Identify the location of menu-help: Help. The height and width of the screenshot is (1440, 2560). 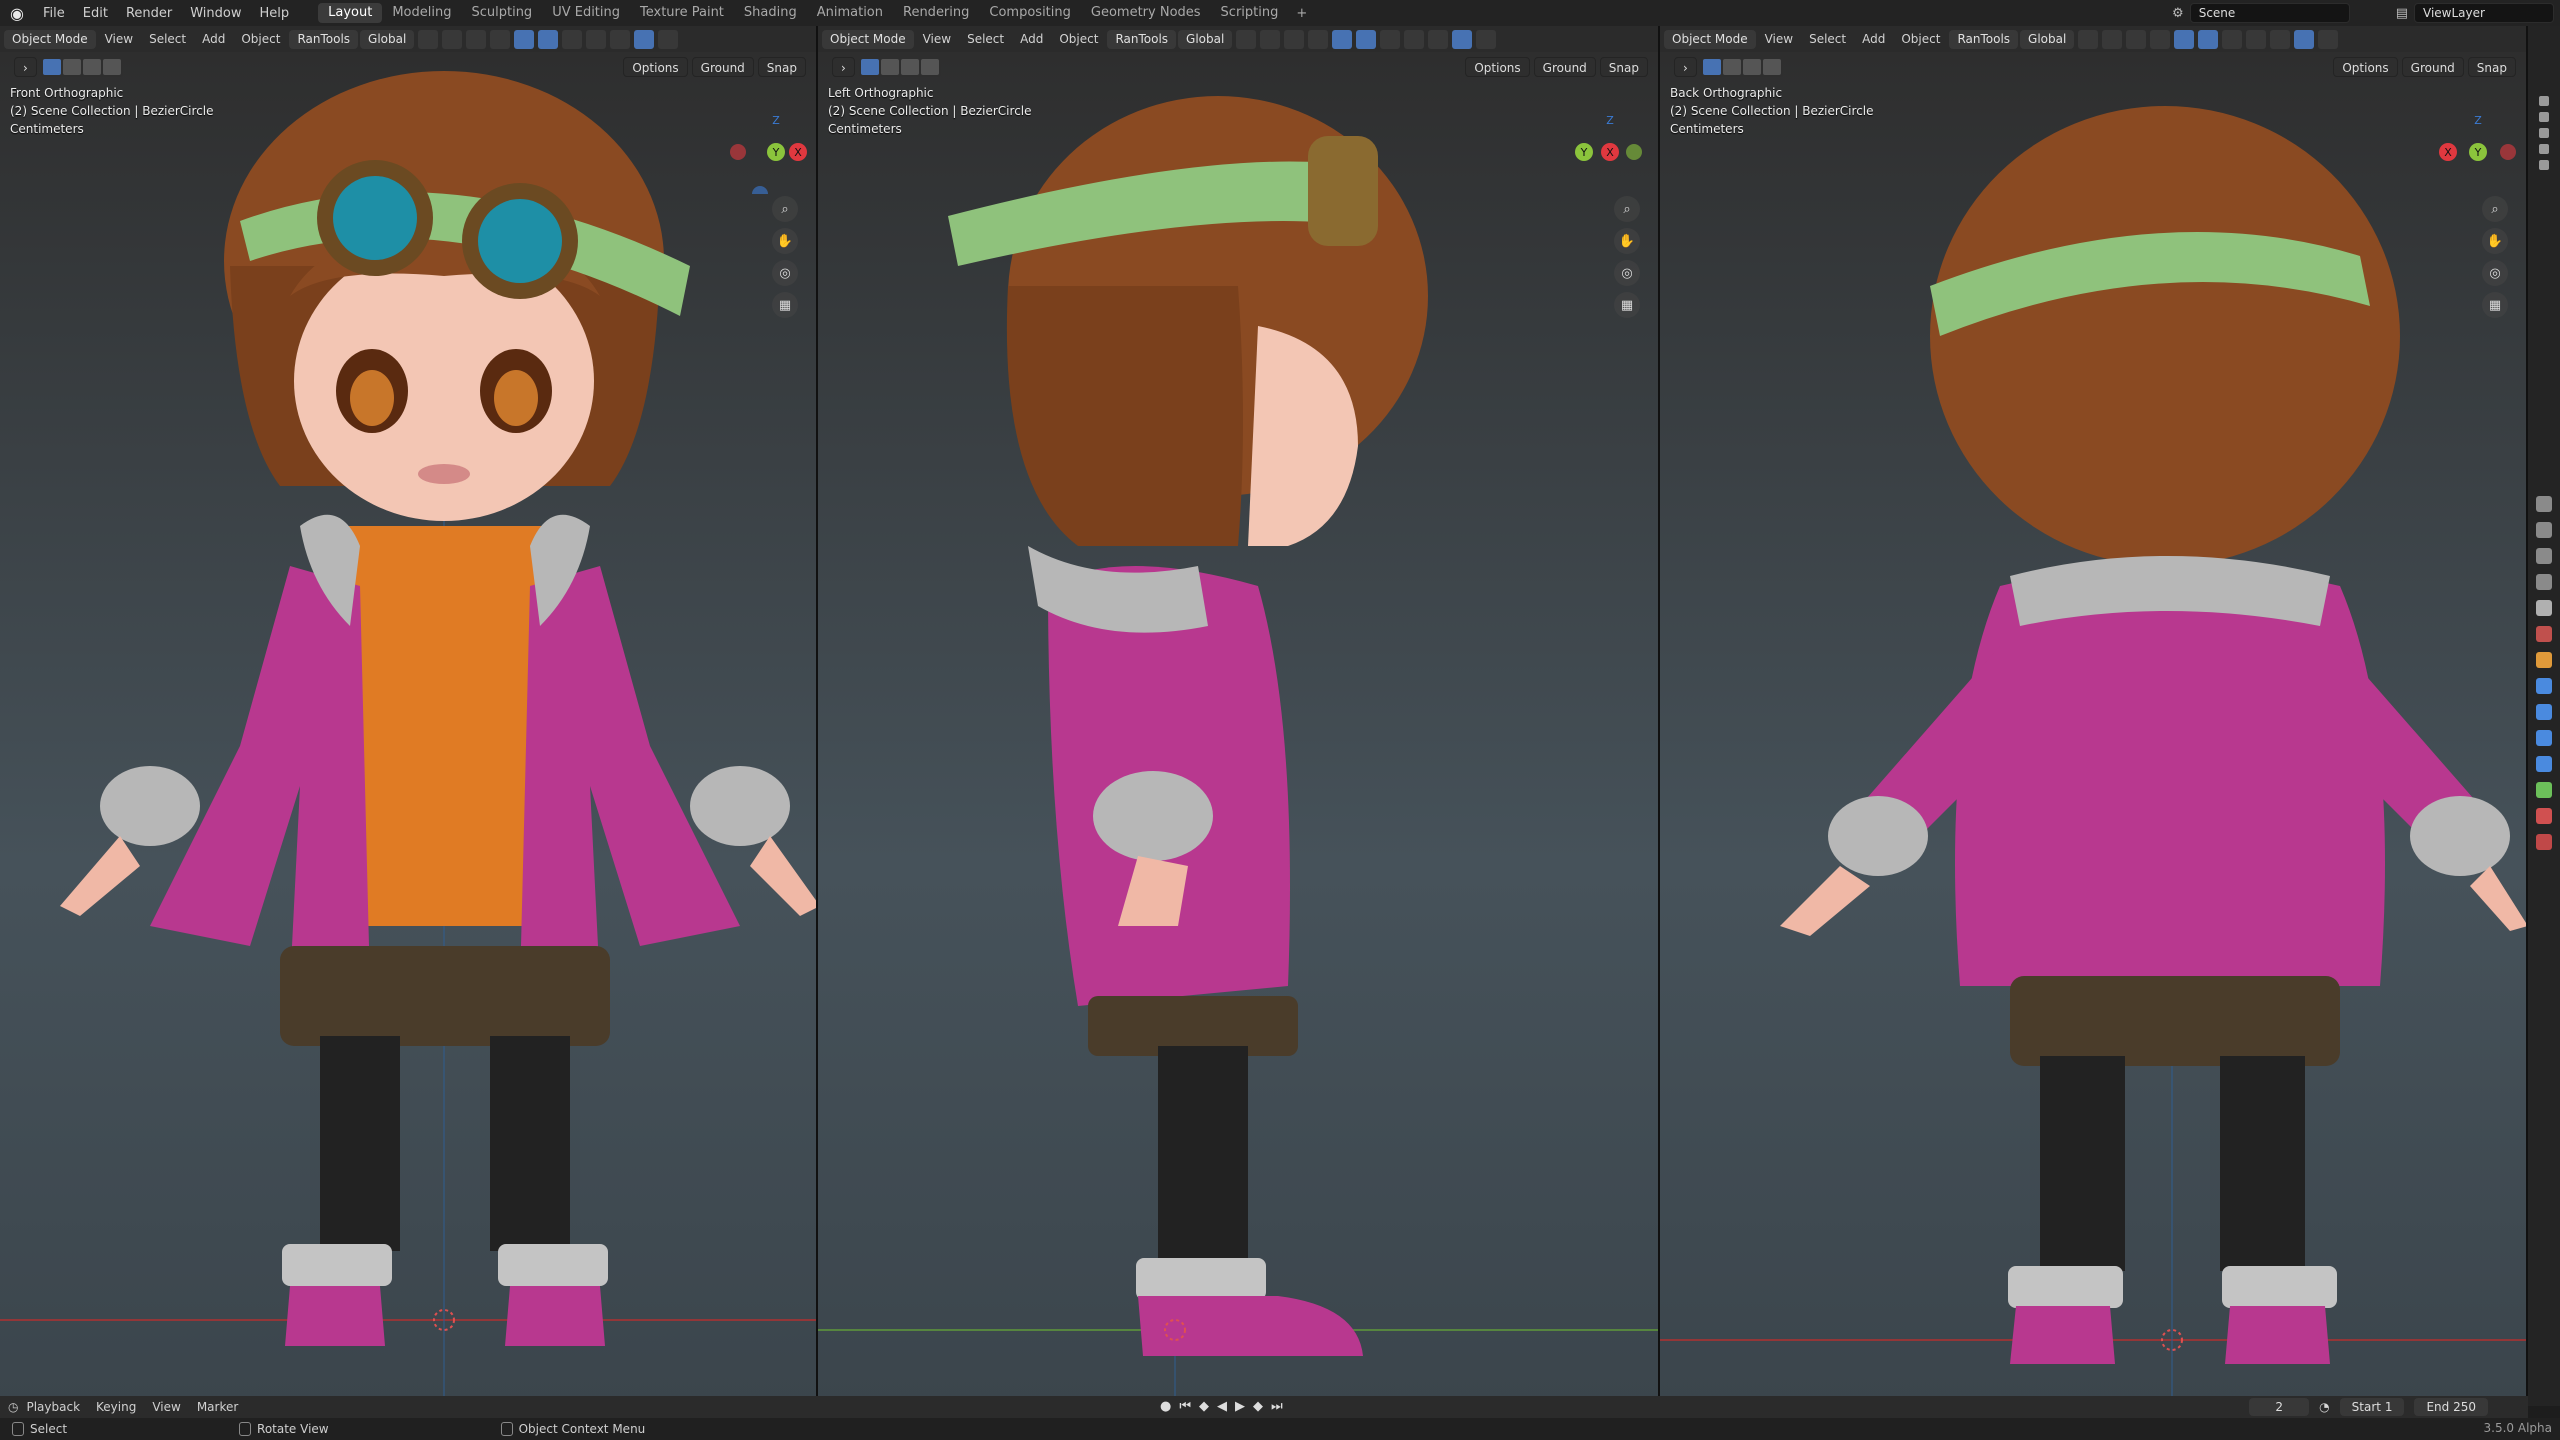
(275, 13).